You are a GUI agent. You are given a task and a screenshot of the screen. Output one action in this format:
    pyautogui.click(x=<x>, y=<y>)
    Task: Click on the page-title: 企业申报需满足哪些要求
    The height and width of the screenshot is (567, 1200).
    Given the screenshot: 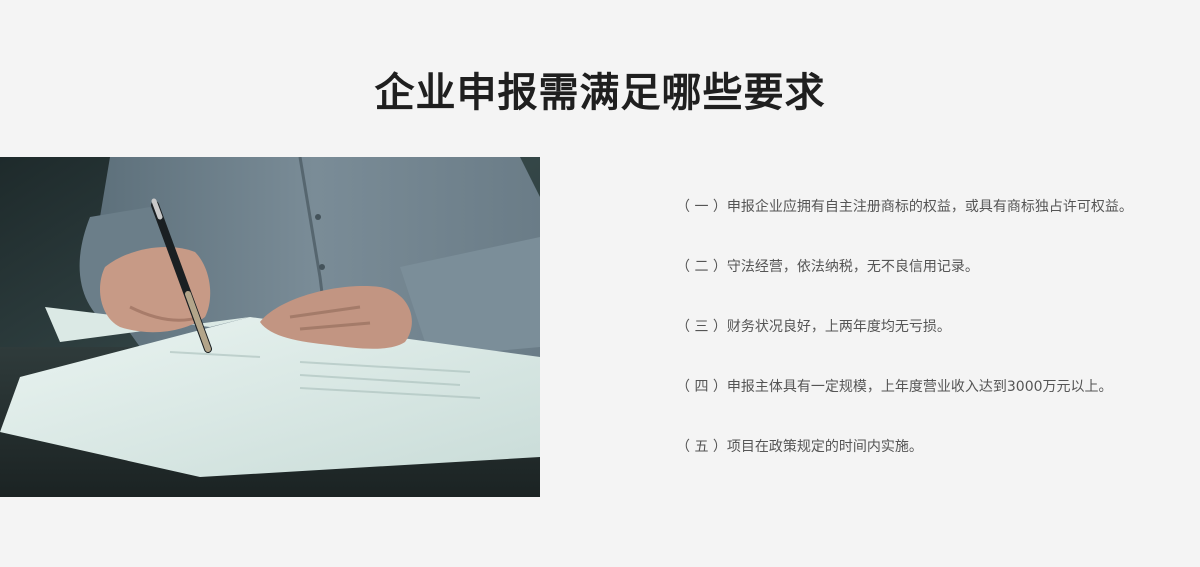 What is the action you would take?
    pyautogui.click(x=600, y=92)
    